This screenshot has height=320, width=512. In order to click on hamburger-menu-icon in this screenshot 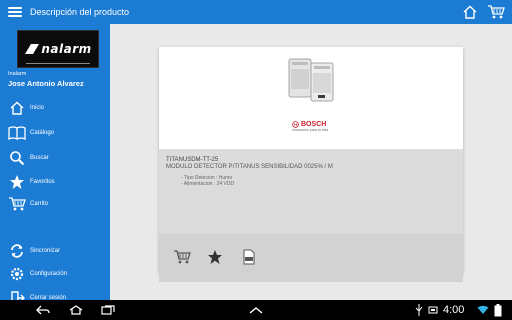, I will do `click(15, 12)`.